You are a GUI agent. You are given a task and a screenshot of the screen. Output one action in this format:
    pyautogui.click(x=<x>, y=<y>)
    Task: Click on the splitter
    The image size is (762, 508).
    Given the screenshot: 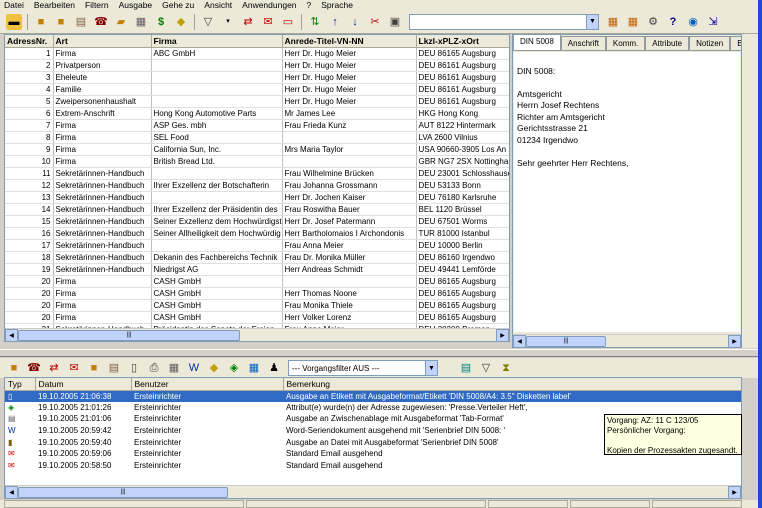 What is the action you would take?
    pyautogui.click(x=379, y=353)
    